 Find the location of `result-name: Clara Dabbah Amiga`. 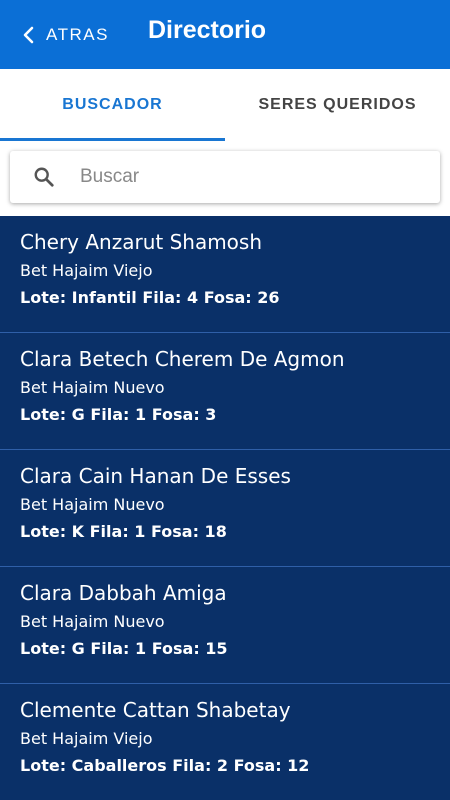

result-name: Clara Dabbah Amiga is located at coordinates (123, 593).